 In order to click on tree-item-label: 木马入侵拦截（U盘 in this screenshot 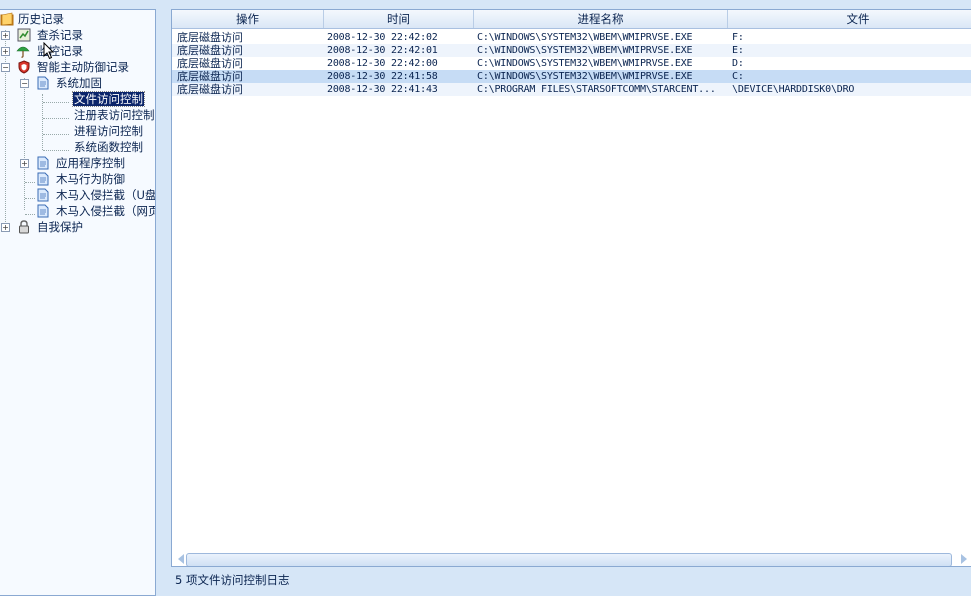, I will do `click(106, 195)`.